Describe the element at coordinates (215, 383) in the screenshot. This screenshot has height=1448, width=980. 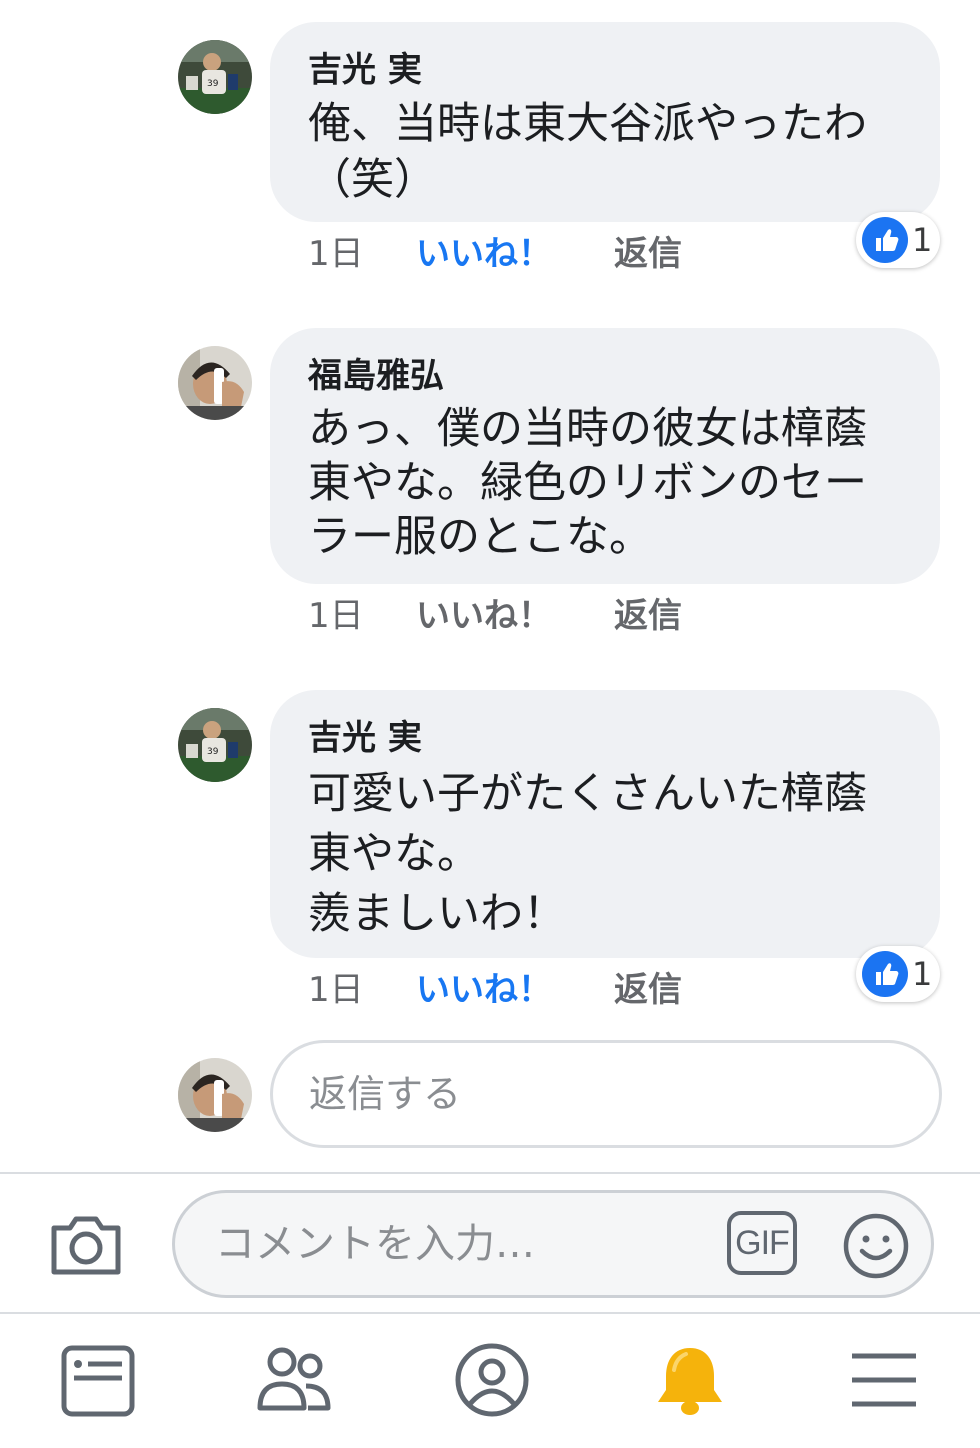
I see `avatar-fukushima` at that location.